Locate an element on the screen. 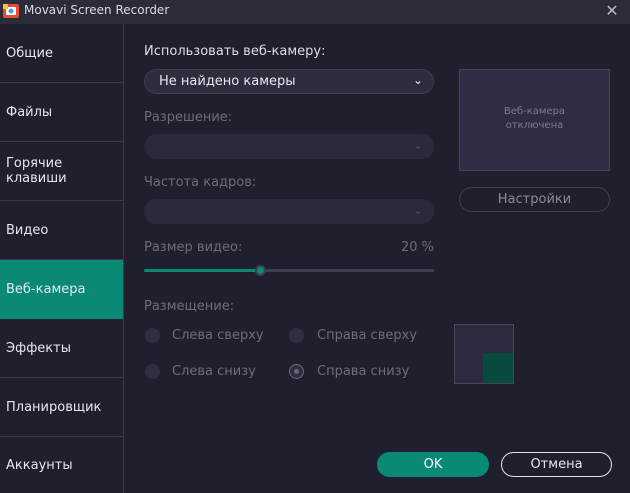 The height and width of the screenshot is (493, 630). radio-top-left is located at coordinates (152, 335).